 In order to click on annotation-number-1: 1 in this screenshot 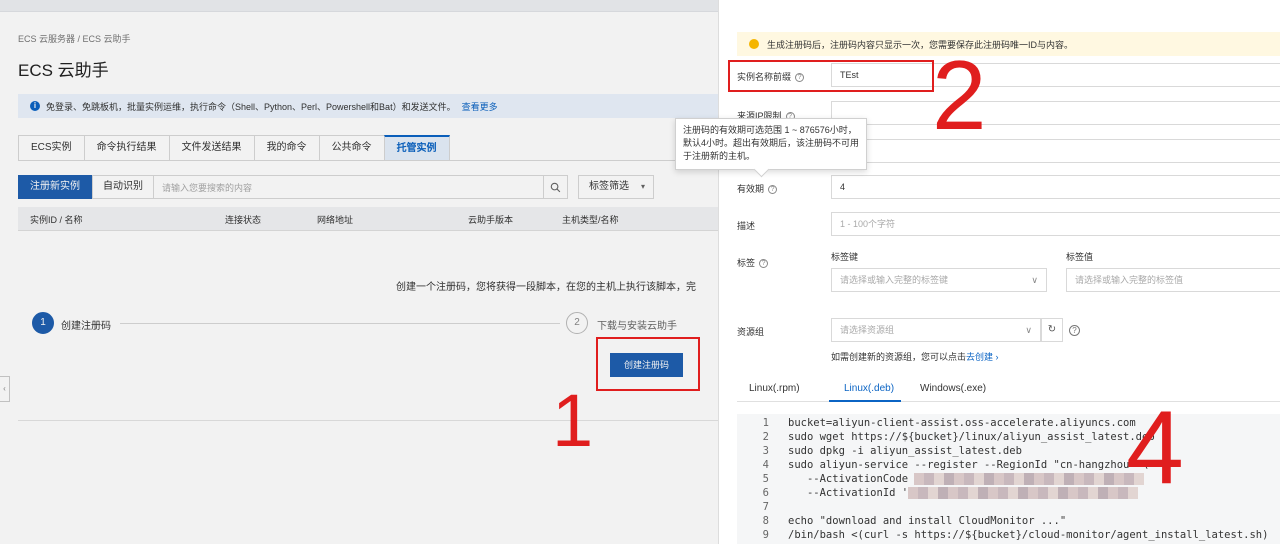, I will do `click(573, 420)`.